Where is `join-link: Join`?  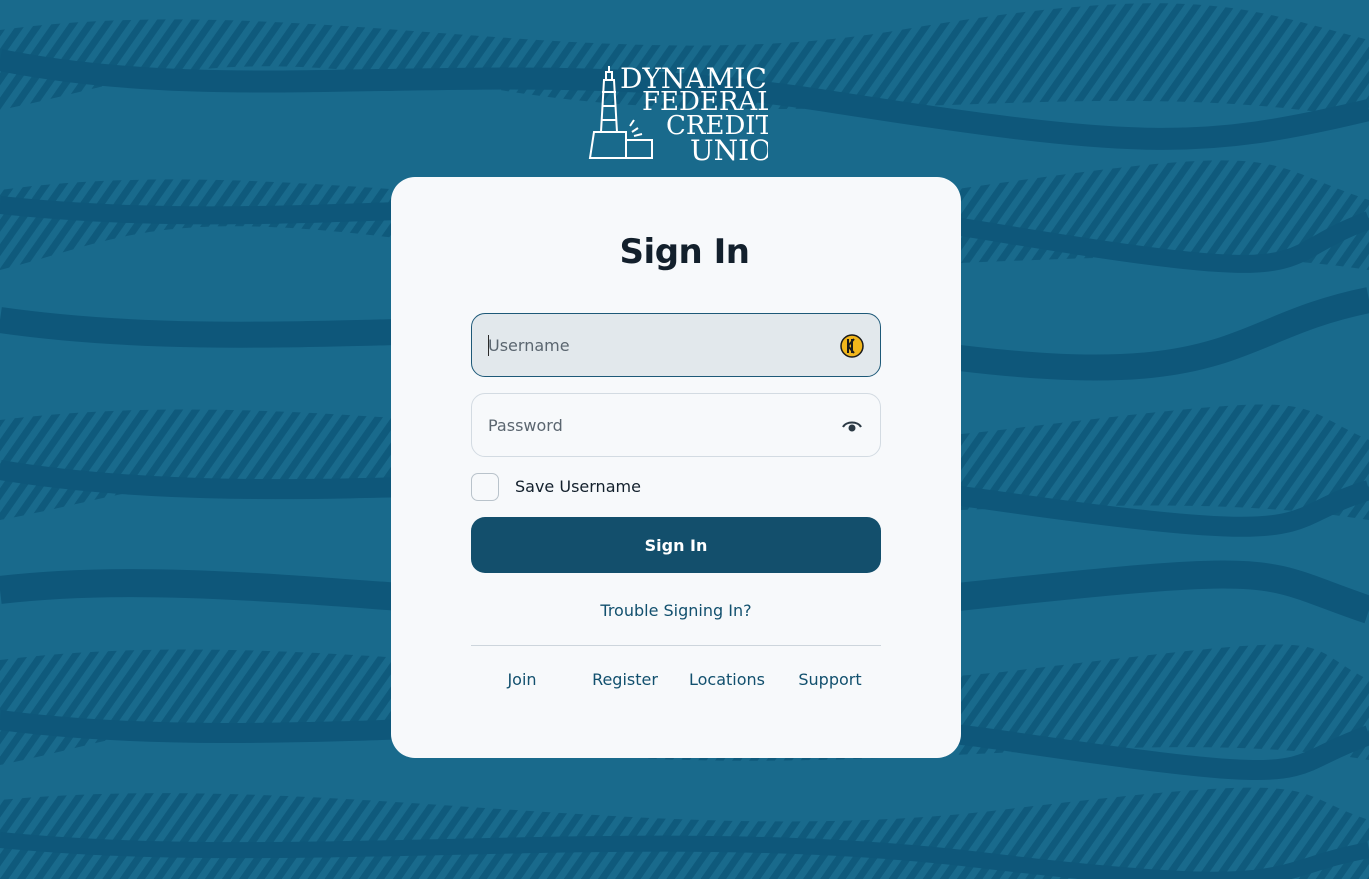 join-link: Join is located at coordinates (522, 679).